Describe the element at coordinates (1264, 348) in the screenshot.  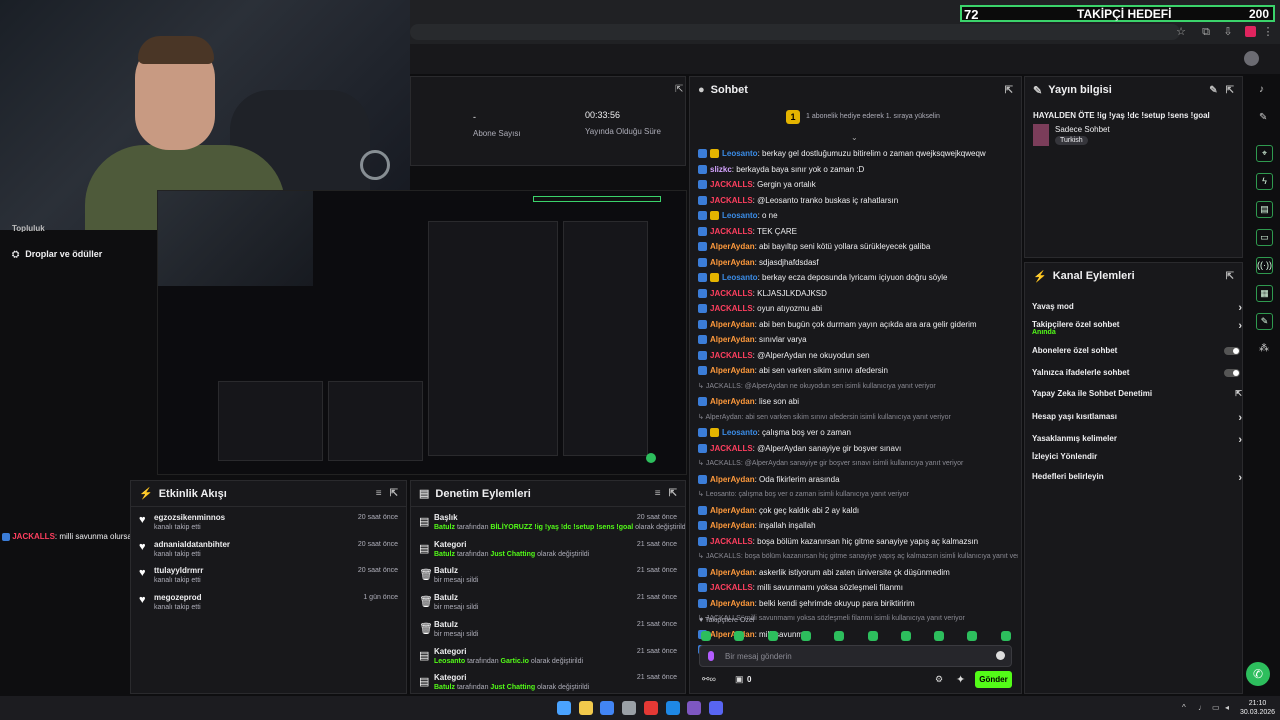
I see `group-icon: ⁂` at that location.